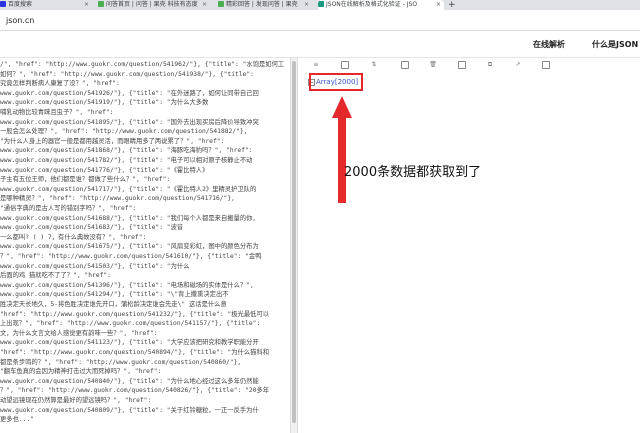  What do you see at coordinates (57, 112) in the screenshot?
I see `code-line: 哺乳动物比较青睐且虫子？", "href":` at bounding box center [57, 112].